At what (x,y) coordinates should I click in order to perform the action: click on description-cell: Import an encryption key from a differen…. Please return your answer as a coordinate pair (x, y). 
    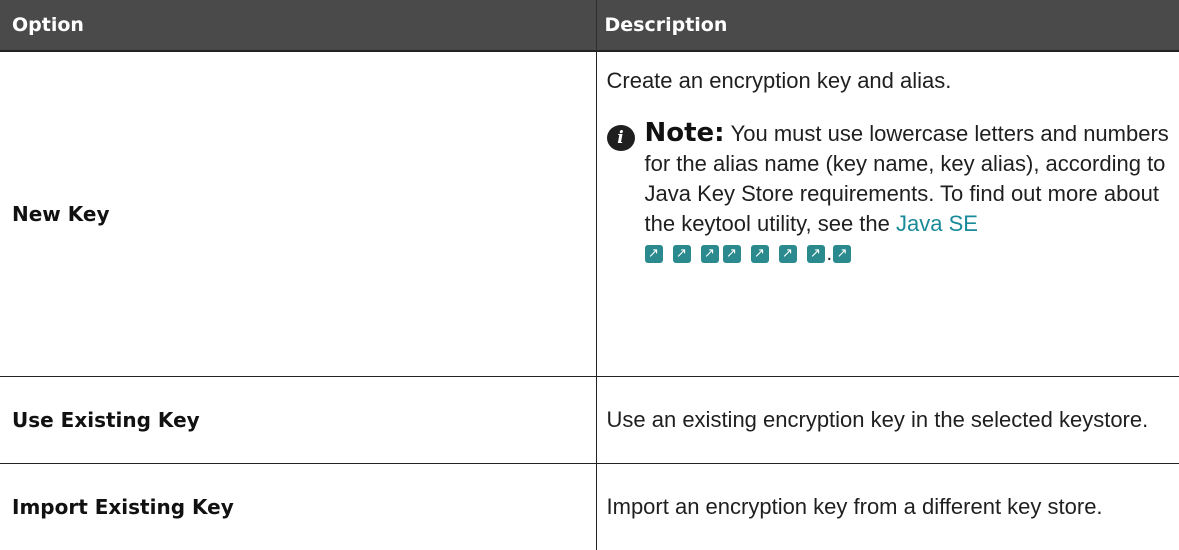
    Looking at the image, I should click on (887, 507).